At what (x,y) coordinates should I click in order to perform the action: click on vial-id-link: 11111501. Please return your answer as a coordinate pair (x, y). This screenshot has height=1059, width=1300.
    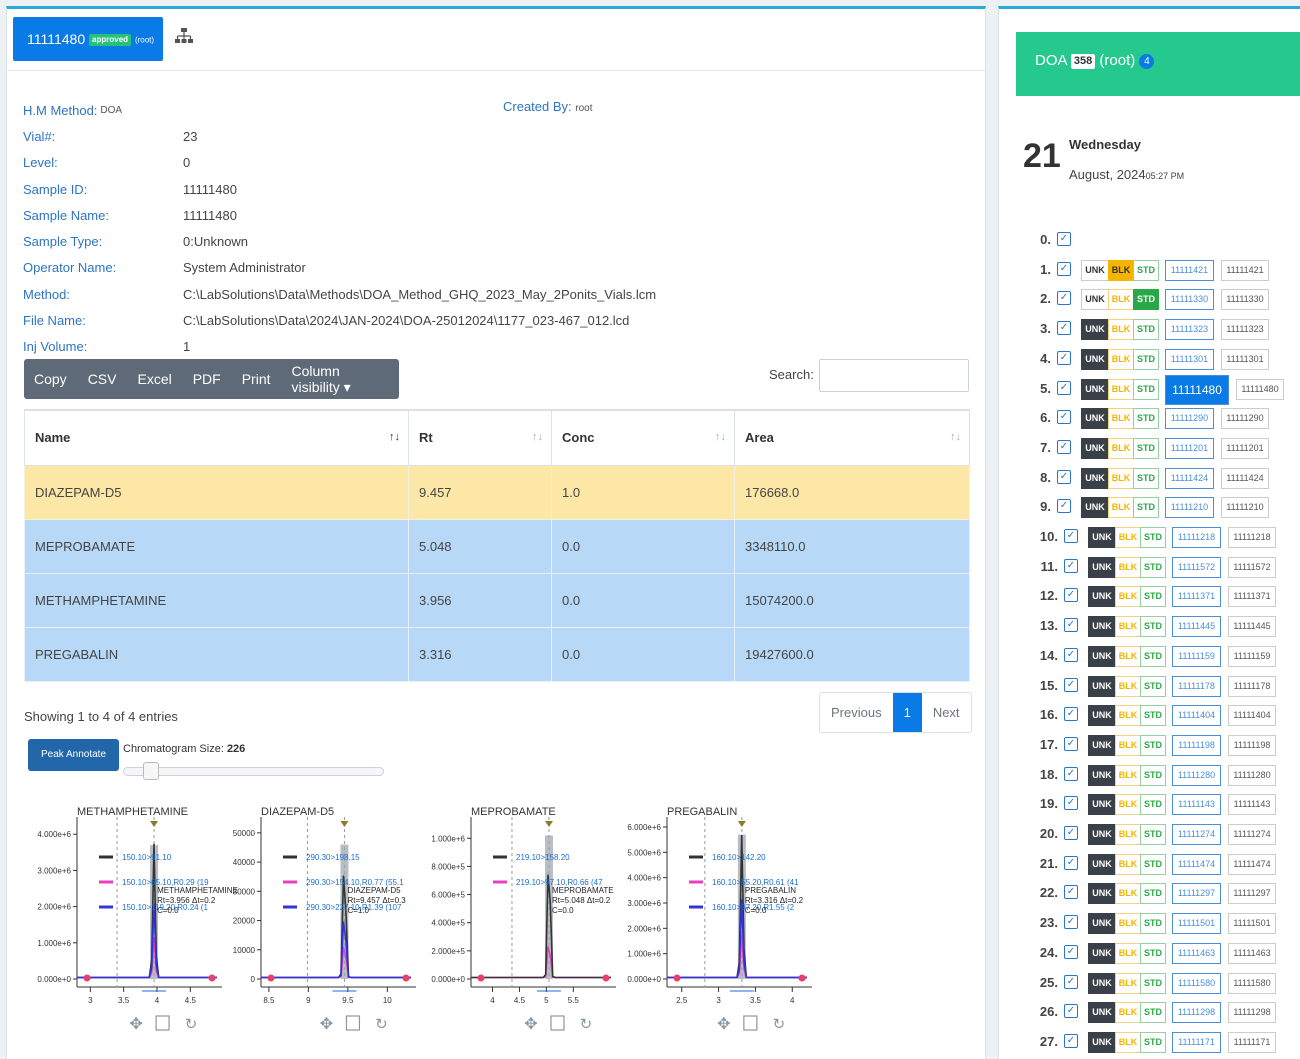
    Looking at the image, I should click on (1196, 924).